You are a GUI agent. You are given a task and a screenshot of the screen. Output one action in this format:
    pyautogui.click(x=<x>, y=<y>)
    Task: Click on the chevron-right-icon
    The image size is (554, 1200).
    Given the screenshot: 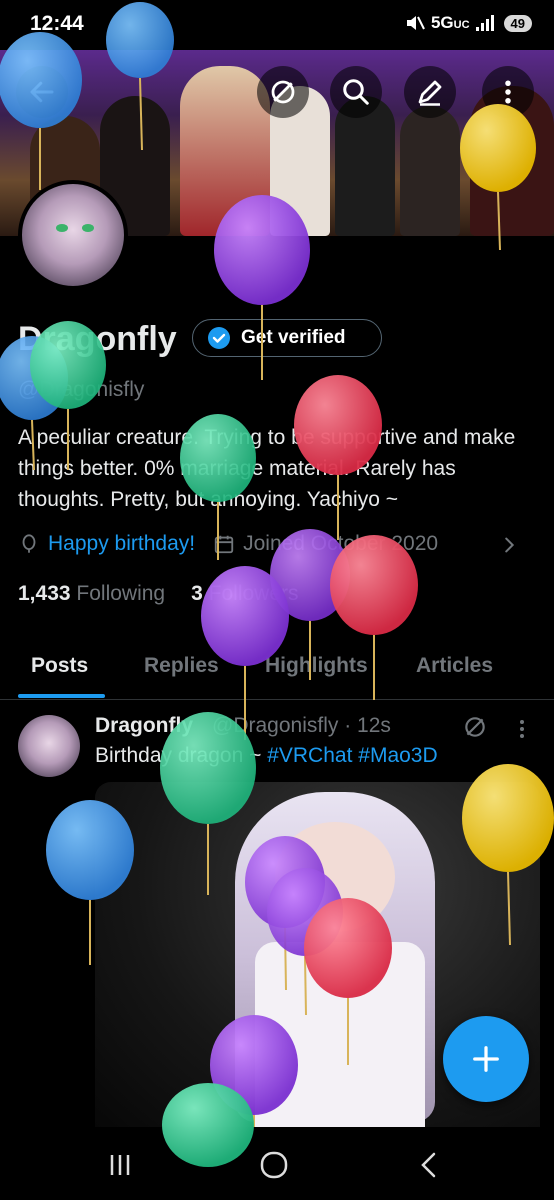 What is the action you would take?
    pyautogui.click(x=509, y=545)
    